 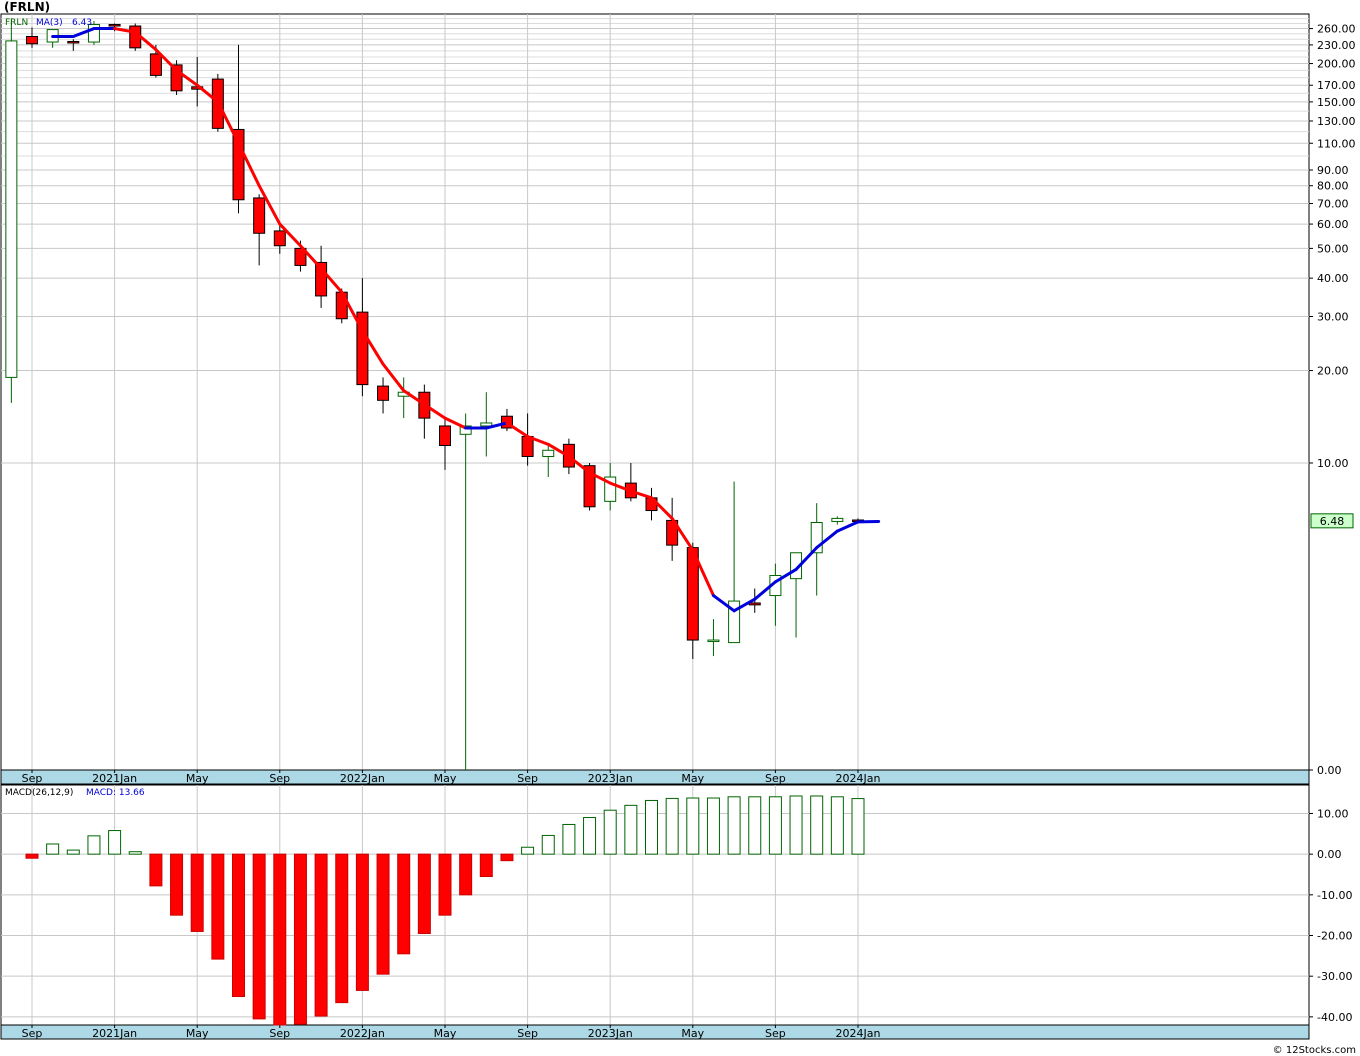 I want to click on price-x-tick-label: 2022Jan, so click(x=362, y=778).